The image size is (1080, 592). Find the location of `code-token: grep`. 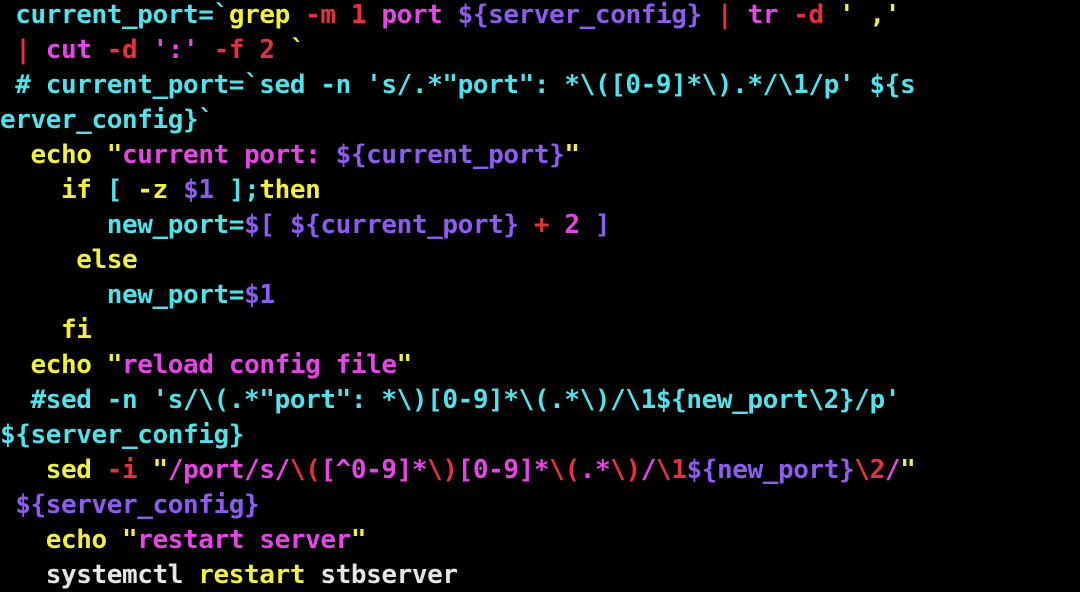

code-token: grep is located at coordinates (267, 15).